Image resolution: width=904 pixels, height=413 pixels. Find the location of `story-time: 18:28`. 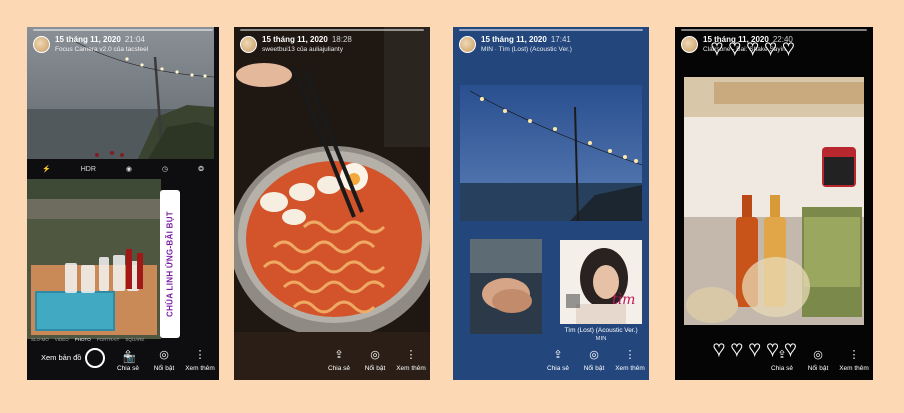

story-time: 18:28 is located at coordinates (341, 39).